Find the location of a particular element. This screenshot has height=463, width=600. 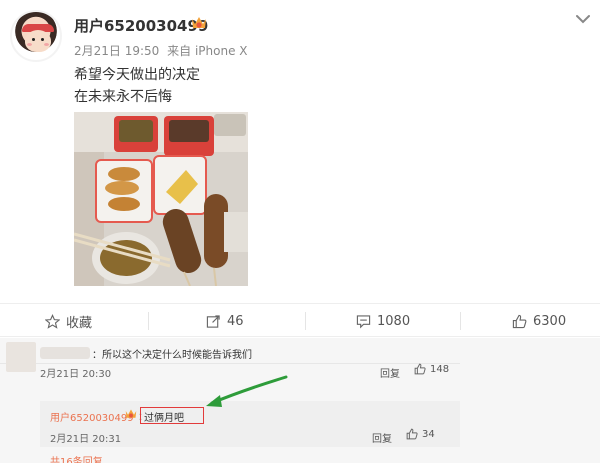

subreply-date: 2月21日 20:31 is located at coordinates (86, 439).